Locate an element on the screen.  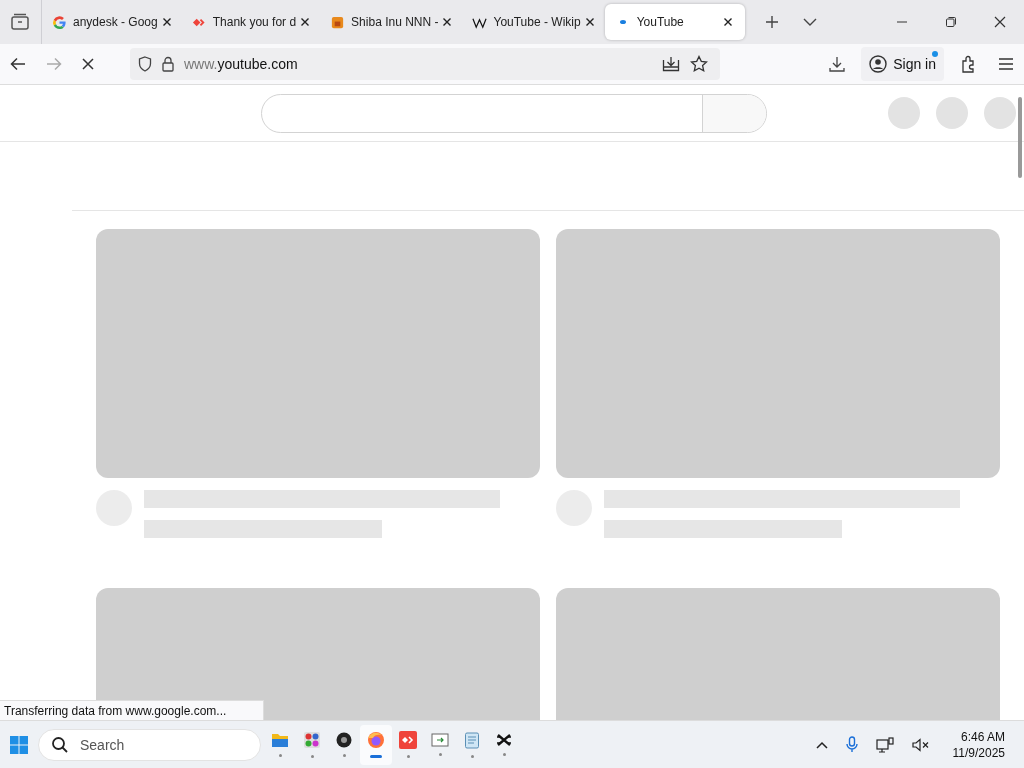
folder-icon is located at coordinates (280, 740).